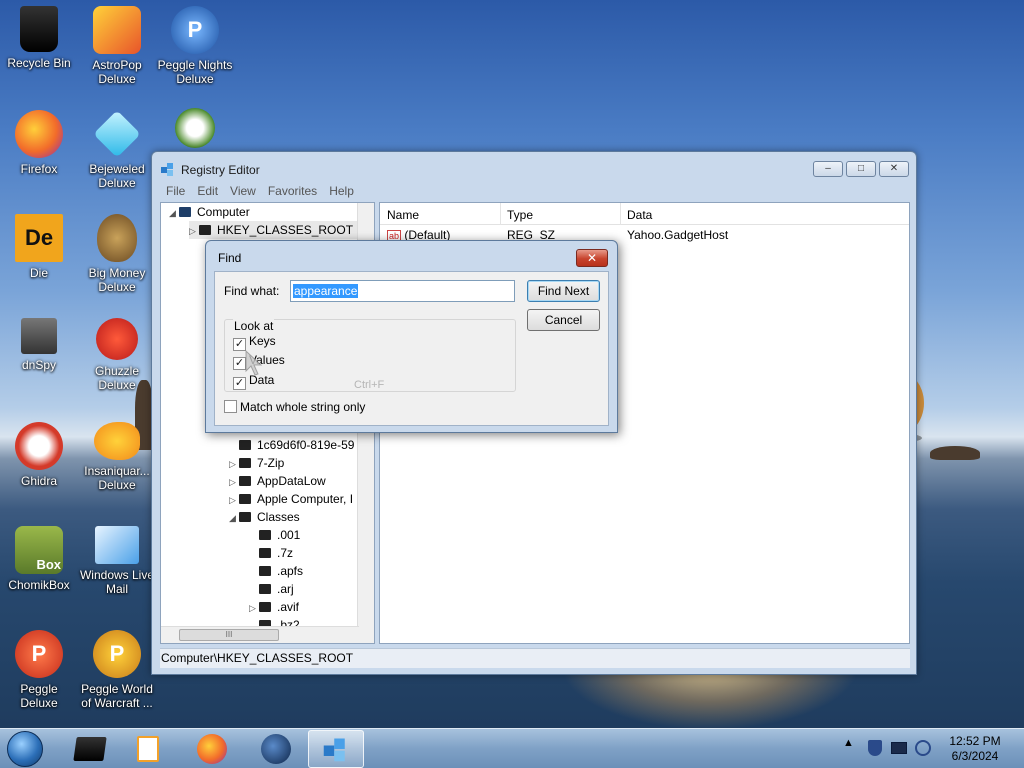  I want to click on column-type: Type, so click(520, 215).